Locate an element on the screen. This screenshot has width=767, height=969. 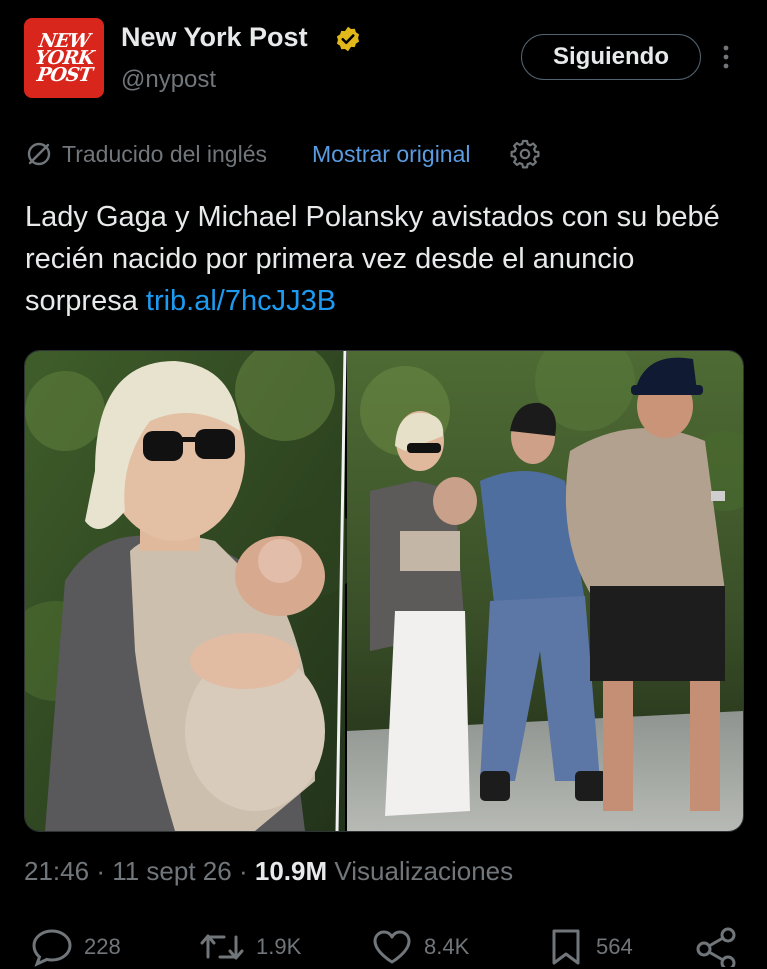
like-icon is located at coordinates (392, 947).